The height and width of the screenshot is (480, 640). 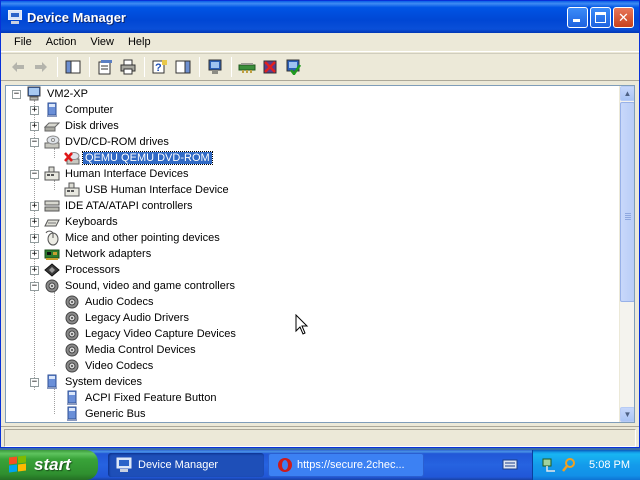 I want to click on tree-node-media-control-devices: Media Control Devices, so click(x=131, y=350).